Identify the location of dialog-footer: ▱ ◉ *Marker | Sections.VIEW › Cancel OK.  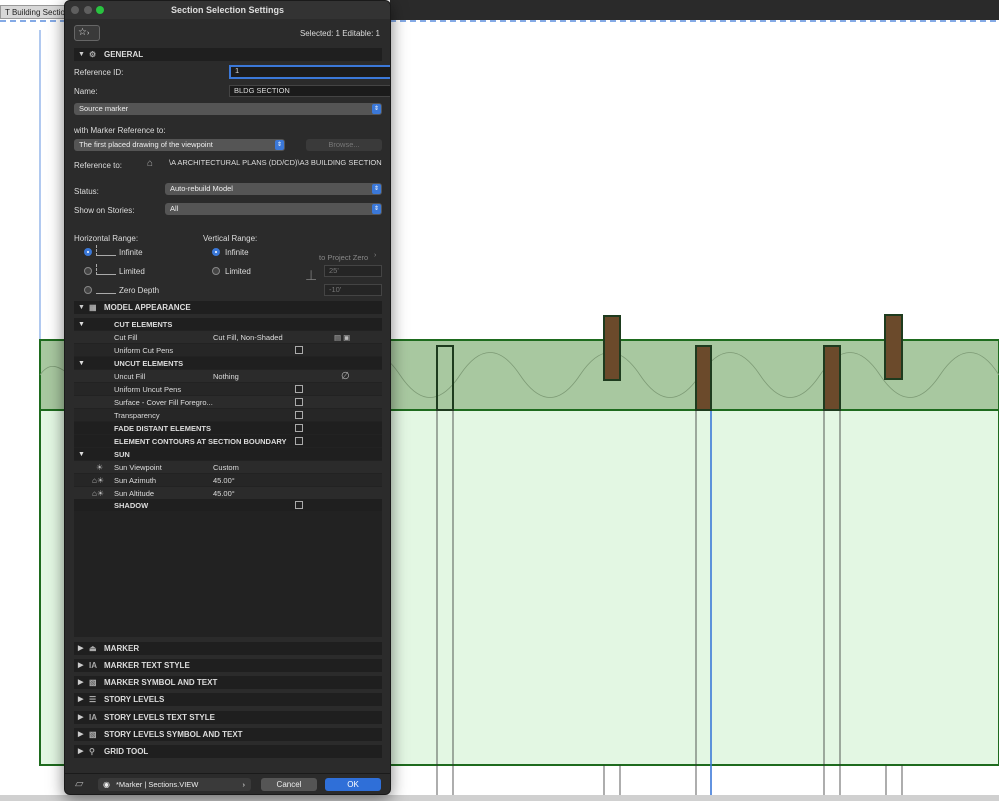
(227, 783).